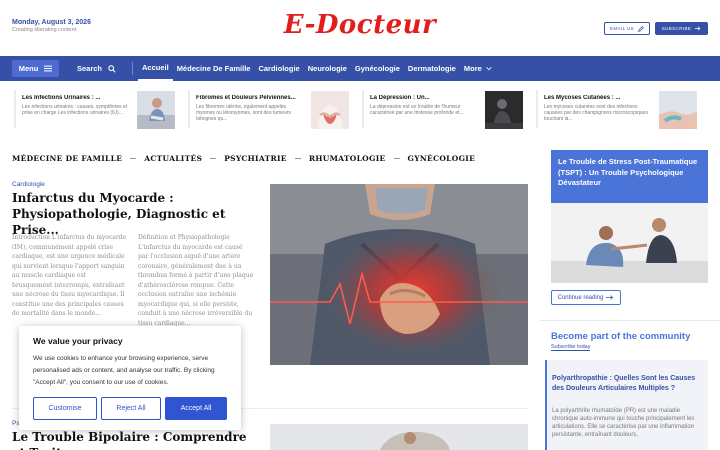 The image size is (720, 450). I want to click on nav-item-cardiologie: Cardiologie, so click(278, 68).